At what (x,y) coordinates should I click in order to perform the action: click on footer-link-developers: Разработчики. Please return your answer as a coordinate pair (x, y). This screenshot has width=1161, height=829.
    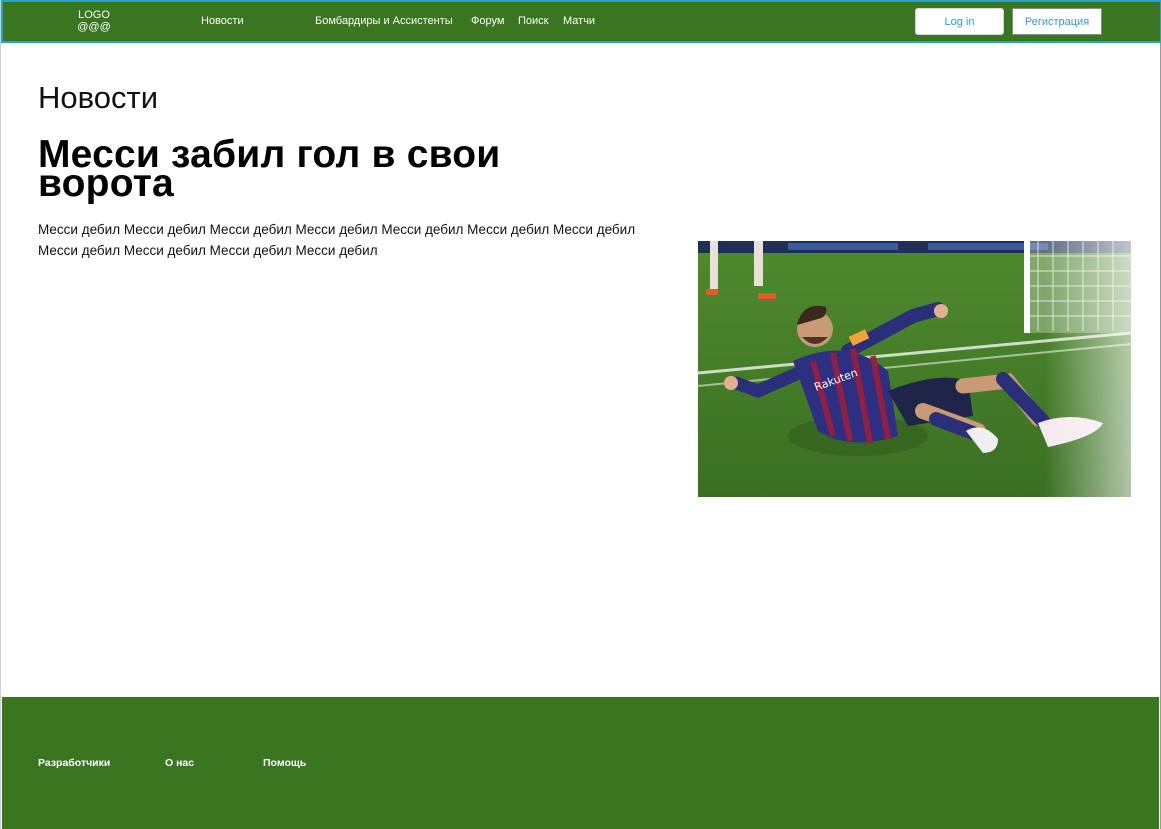
    Looking at the image, I should click on (74, 763).